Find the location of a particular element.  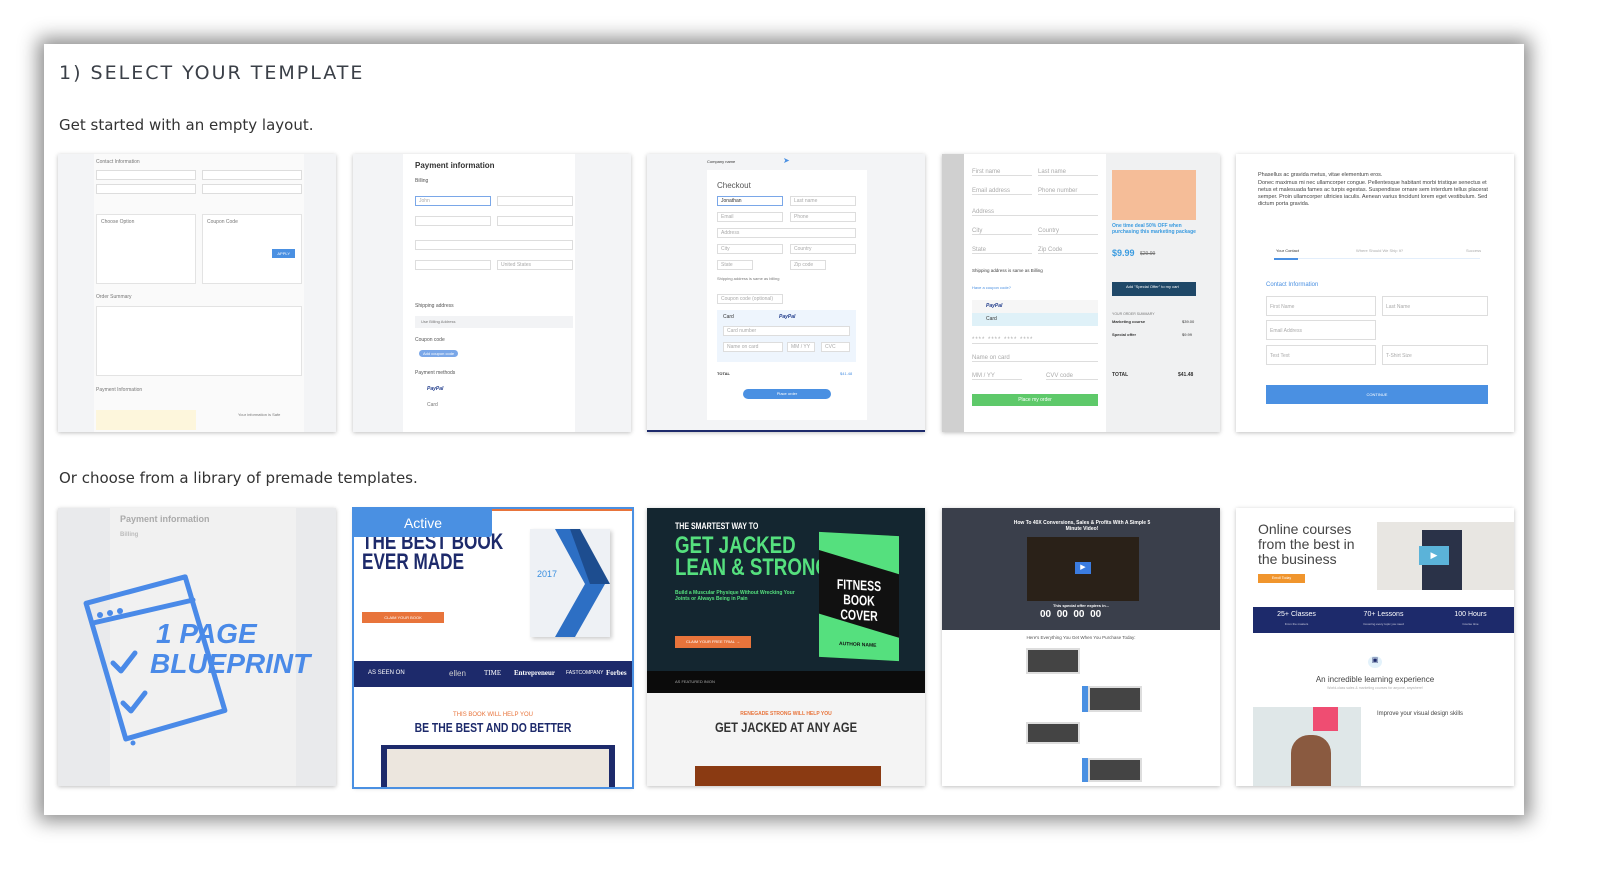

label: Your information is Safe is located at coordinates (259, 414).